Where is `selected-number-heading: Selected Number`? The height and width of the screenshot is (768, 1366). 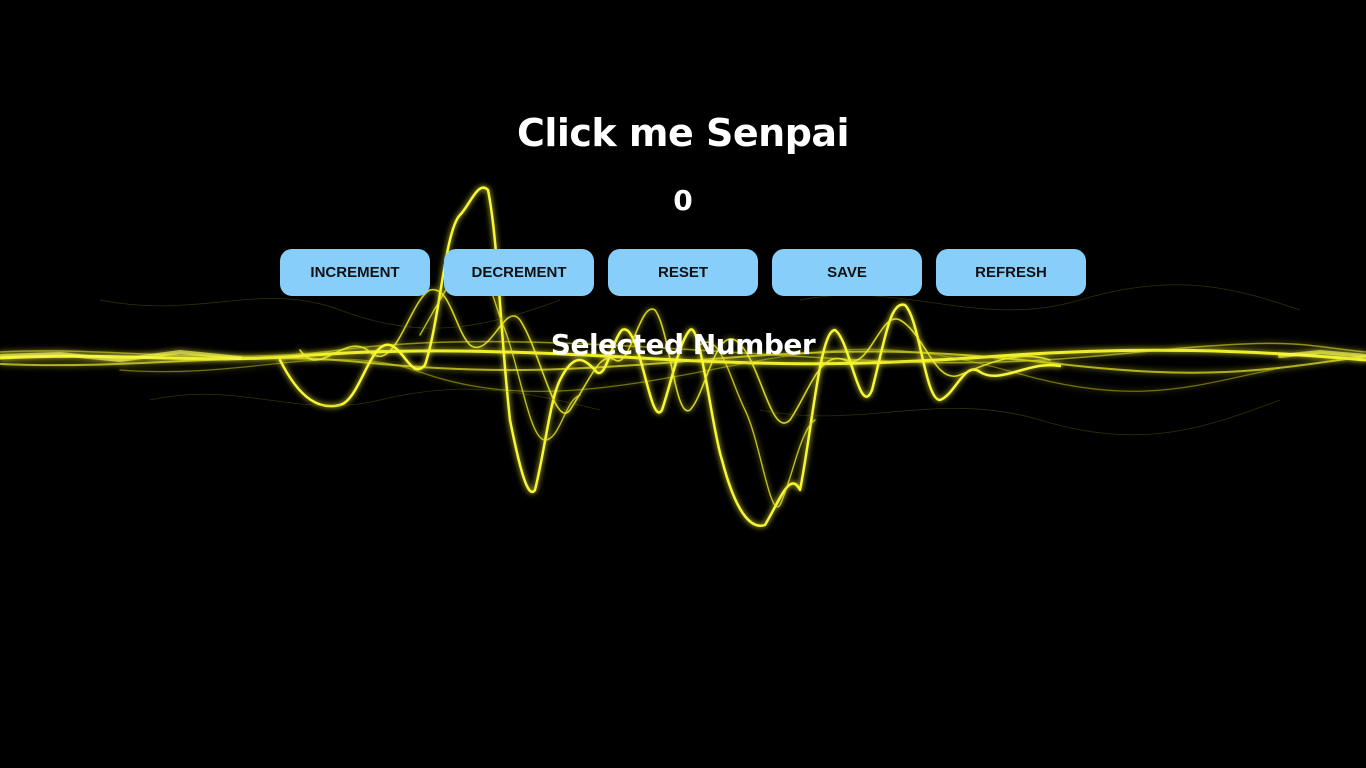 selected-number-heading: Selected Number is located at coordinates (683, 344).